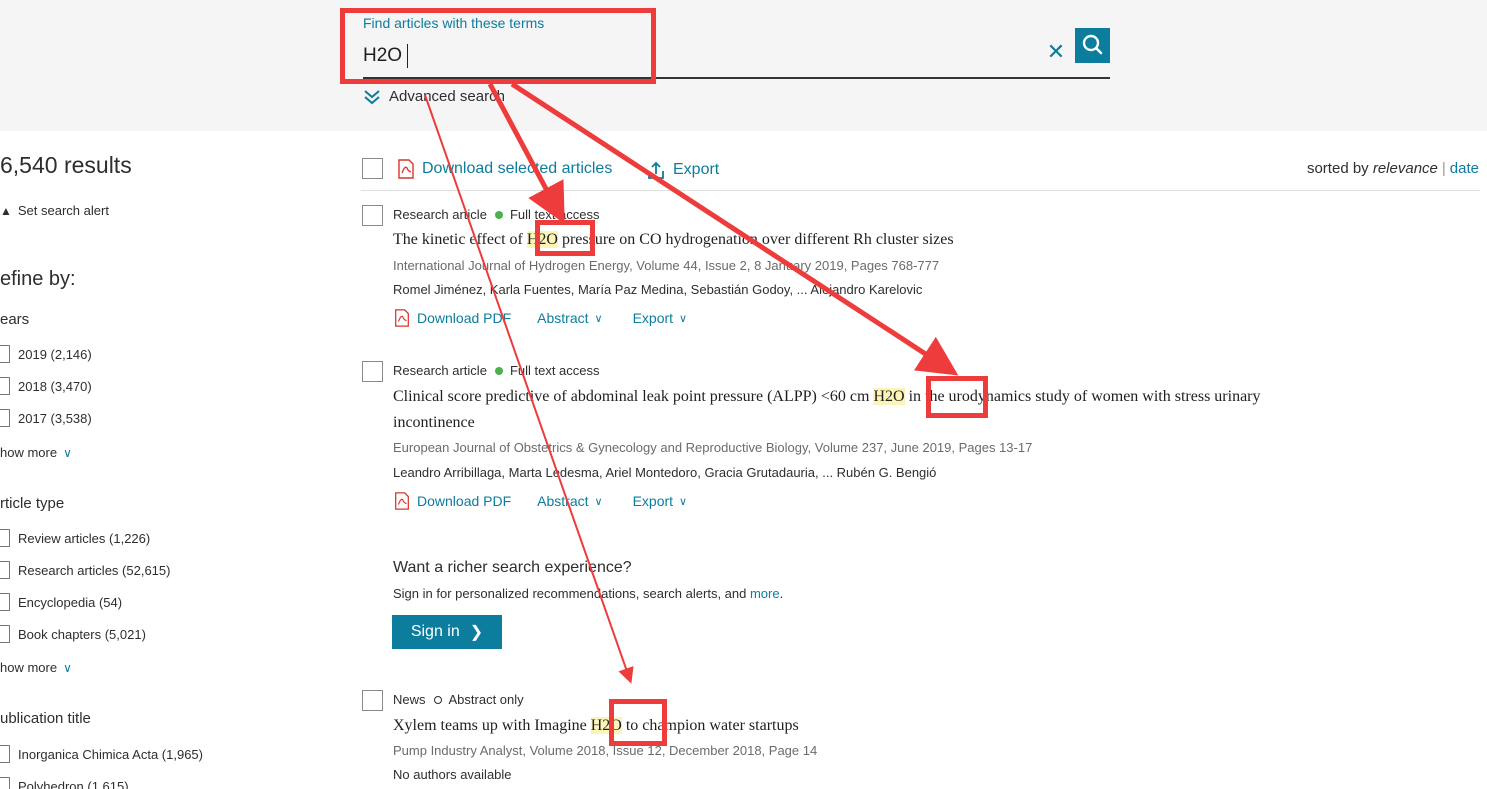 The image size is (1487, 789). I want to click on facet-option-label: Encyclopedia (54), so click(70, 602).